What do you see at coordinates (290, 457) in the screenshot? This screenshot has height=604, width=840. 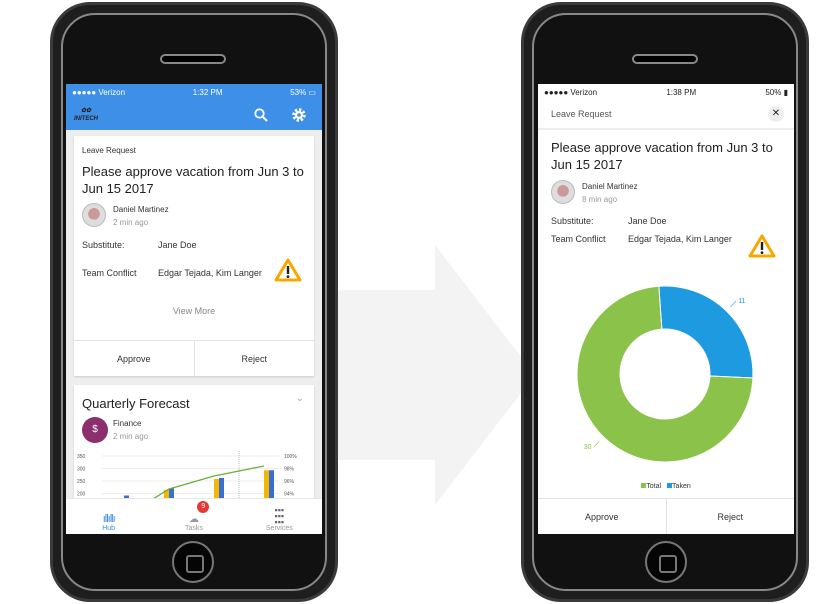 I see `y-tick-right: 100%` at bounding box center [290, 457].